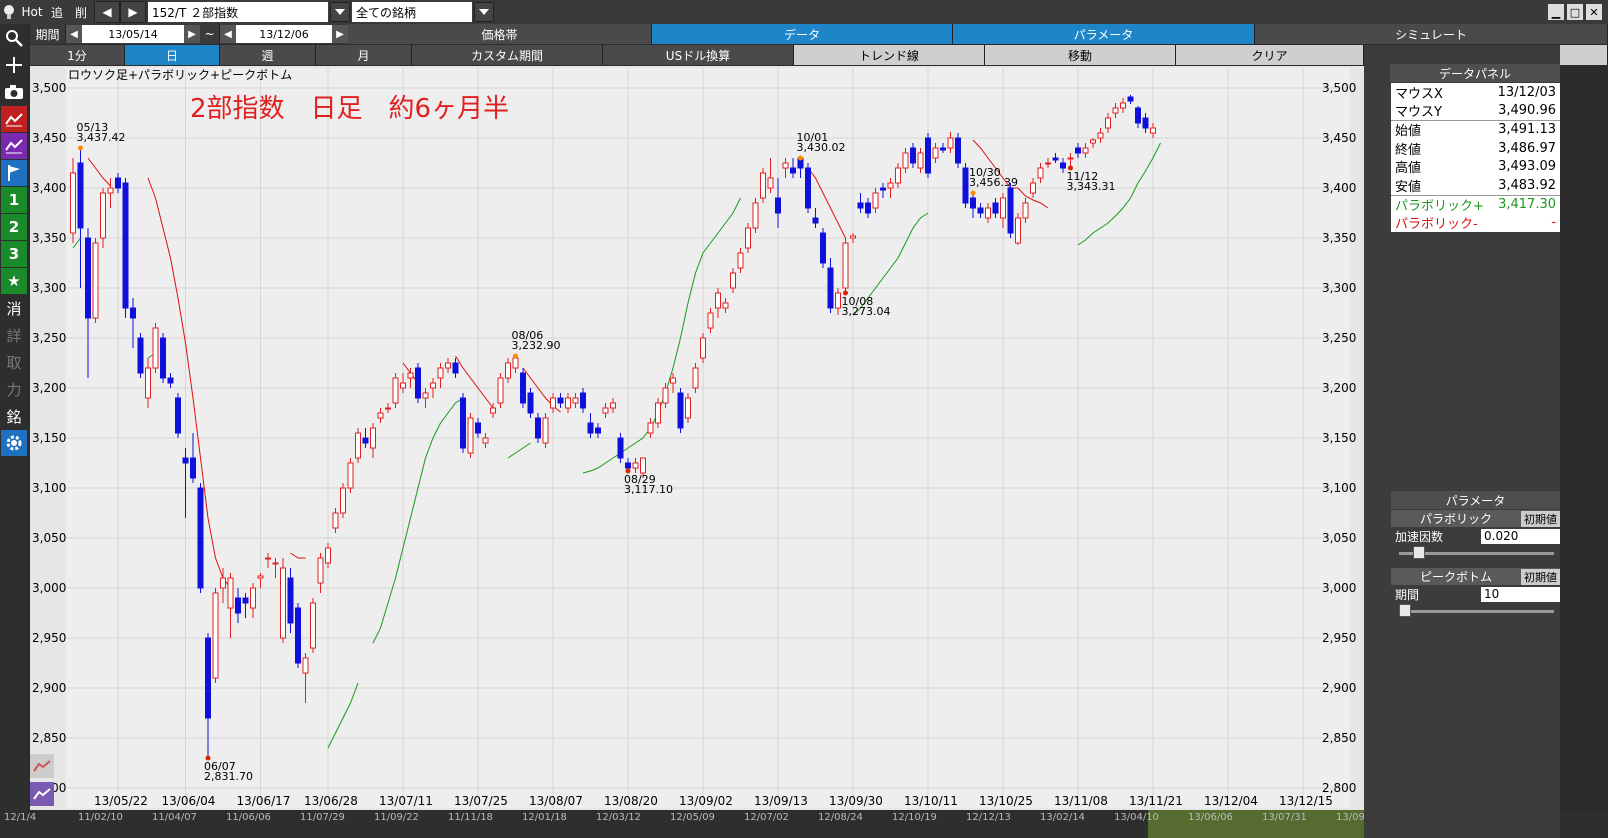 The height and width of the screenshot is (838, 1608). I want to click on overview-tick-label: 12/03/12, so click(618, 817).